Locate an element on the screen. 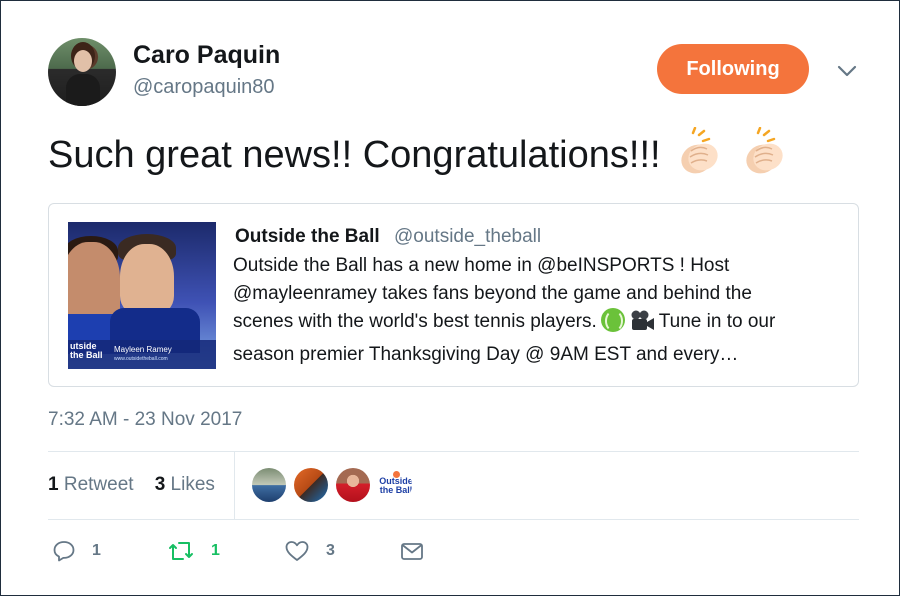 Image resolution: width=900 pixels, height=596 pixels. direct-message-button is located at coordinates (412, 551).